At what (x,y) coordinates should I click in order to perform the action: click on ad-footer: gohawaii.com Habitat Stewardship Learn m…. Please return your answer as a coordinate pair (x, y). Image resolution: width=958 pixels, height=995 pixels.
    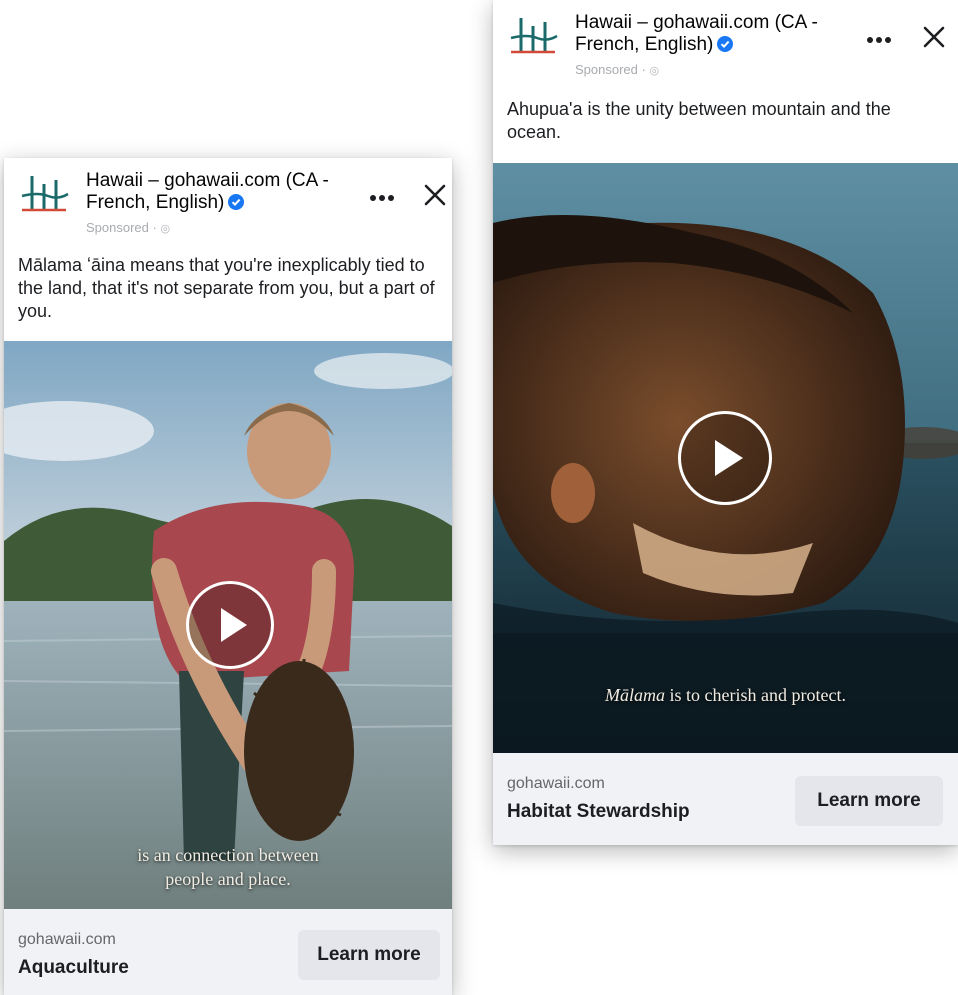
    Looking at the image, I should click on (725, 799).